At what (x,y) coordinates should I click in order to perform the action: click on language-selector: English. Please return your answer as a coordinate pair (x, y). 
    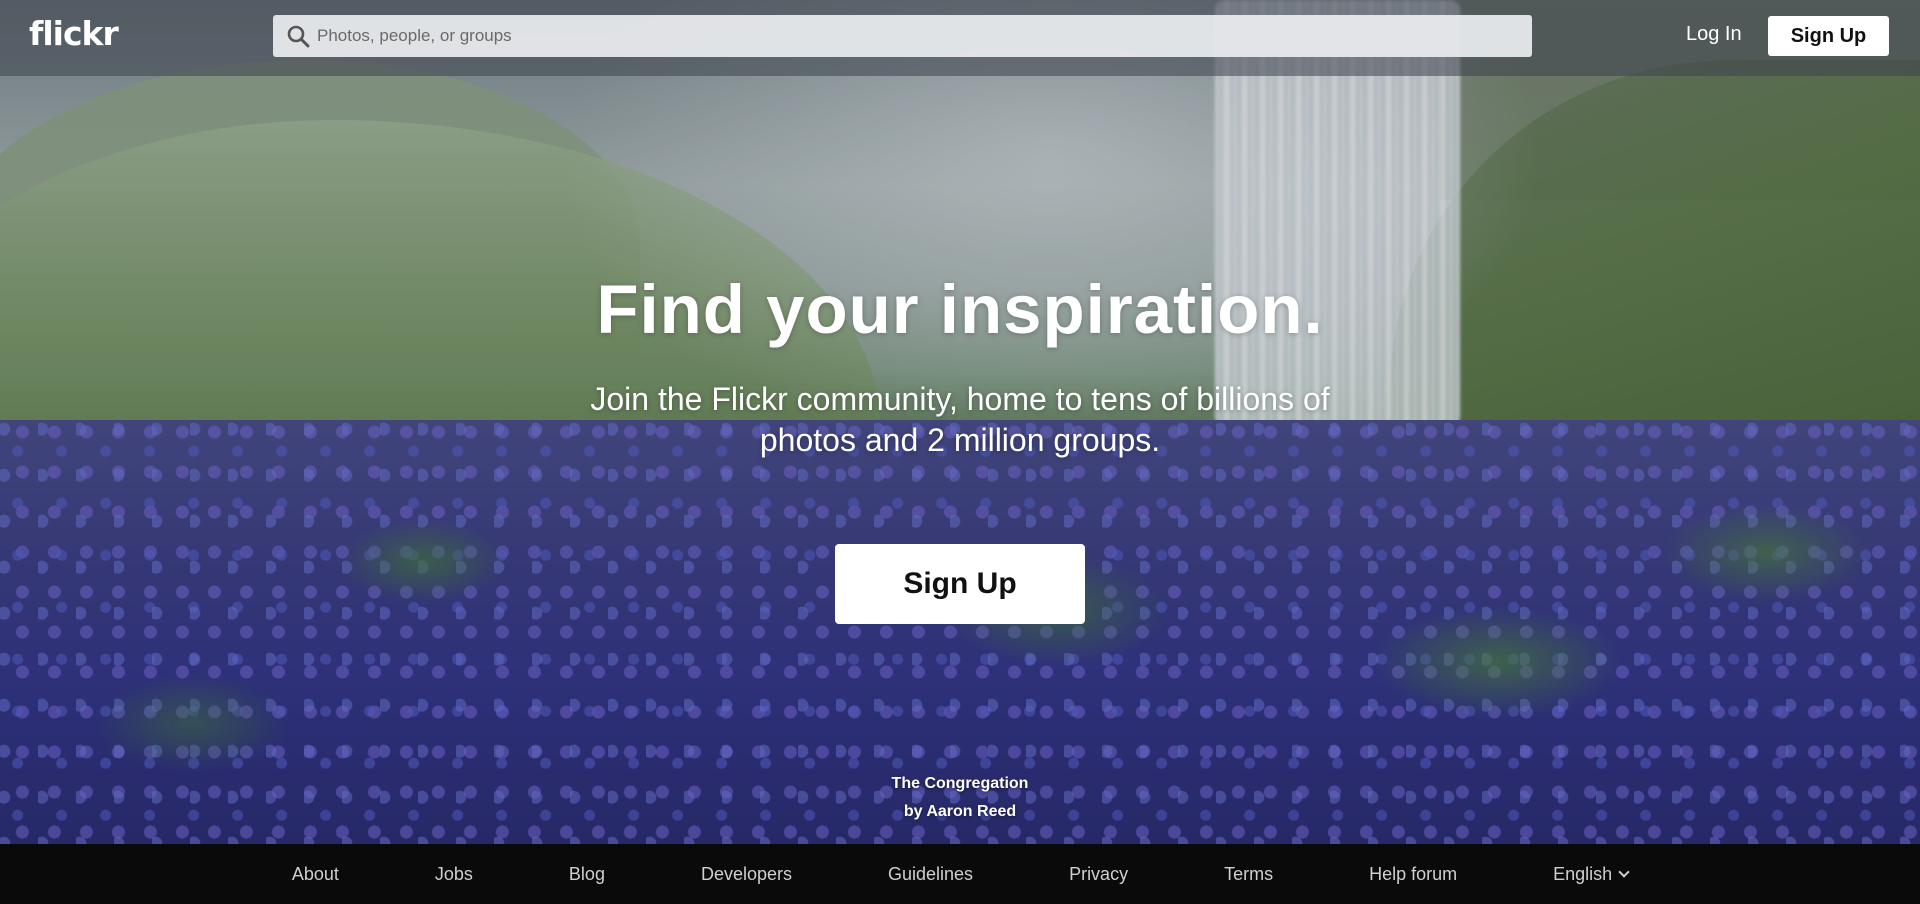
    Looking at the image, I should click on (1591, 874).